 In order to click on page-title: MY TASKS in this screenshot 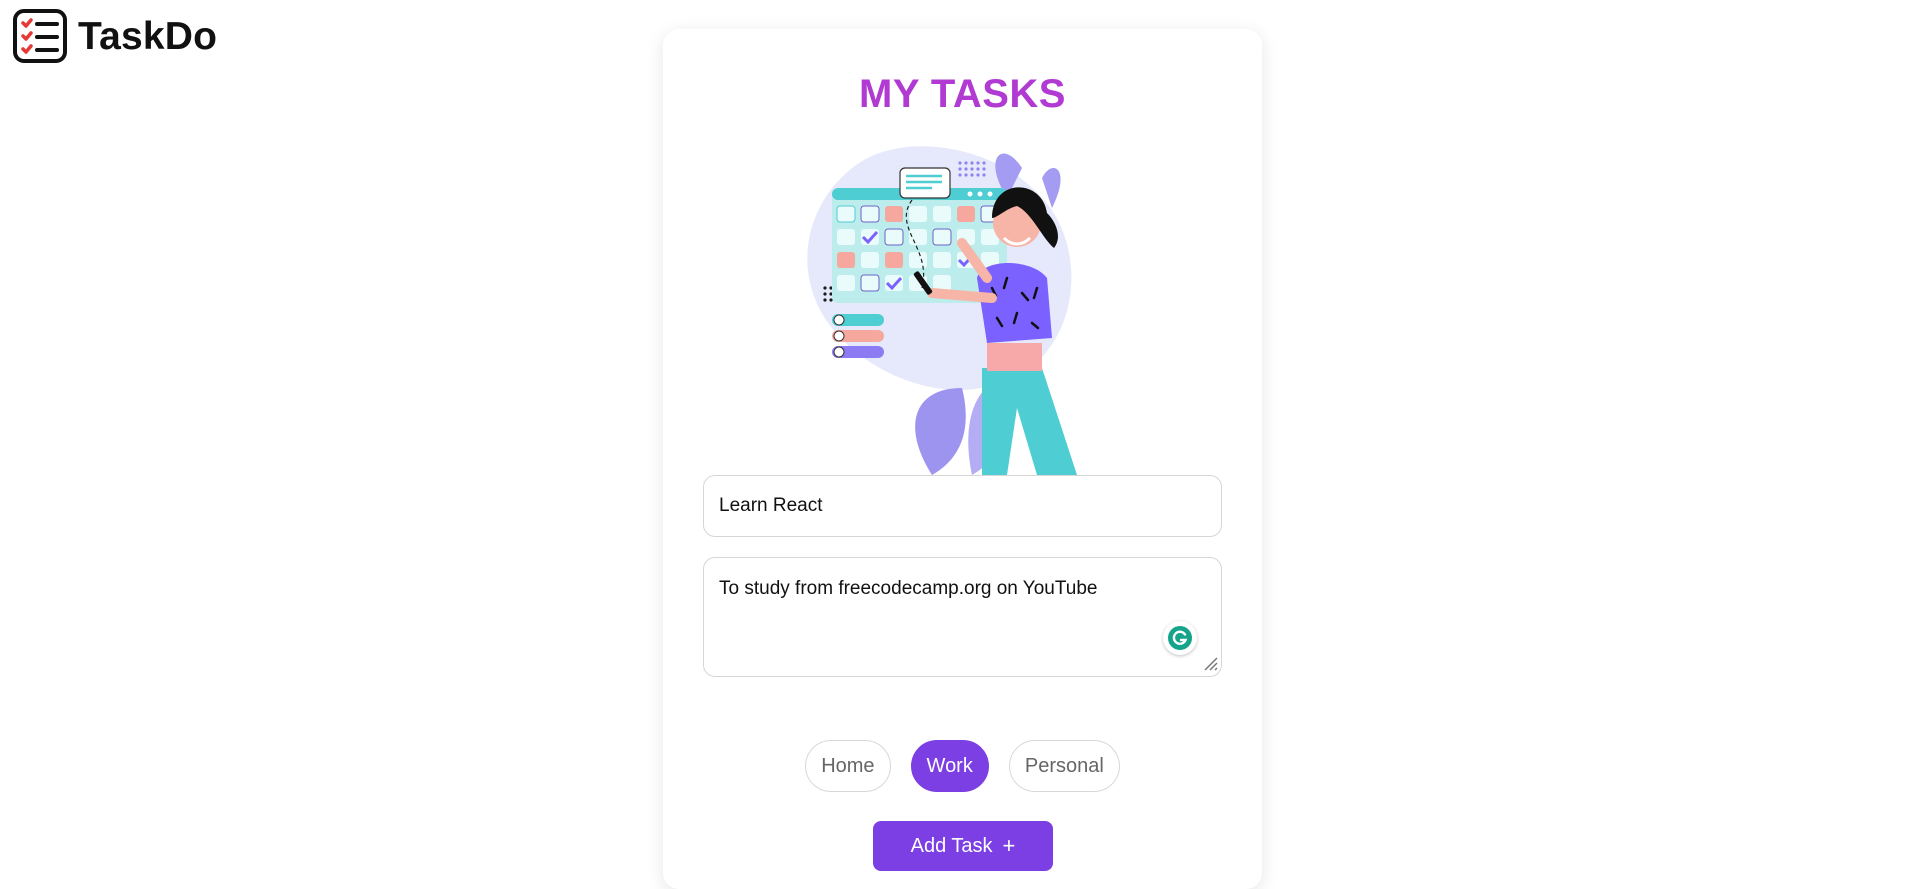, I will do `click(962, 94)`.